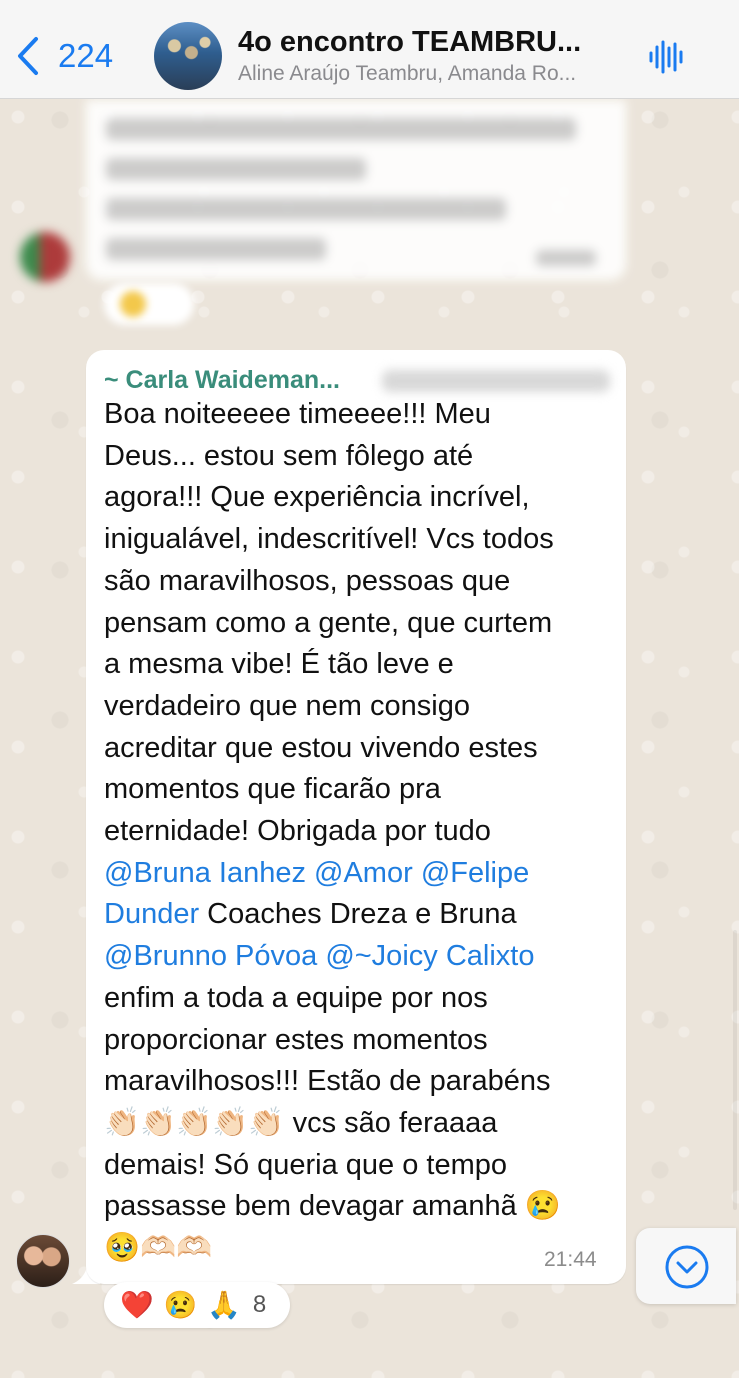 The image size is (739, 1378). What do you see at coordinates (570, 1259) in the screenshot?
I see `message-time: 21:44` at bounding box center [570, 1259].